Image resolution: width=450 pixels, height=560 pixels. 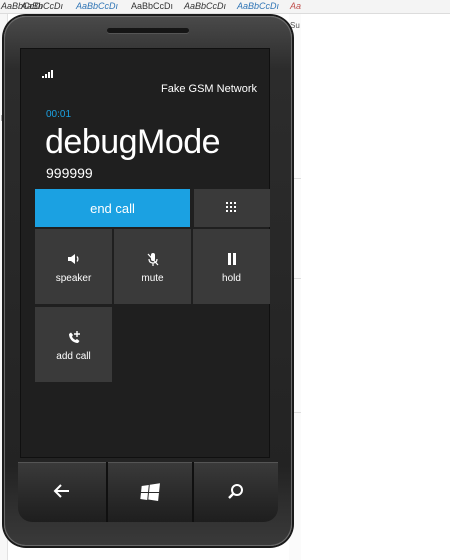 I want to click on speaker-icon, so click(x=73, y=260).